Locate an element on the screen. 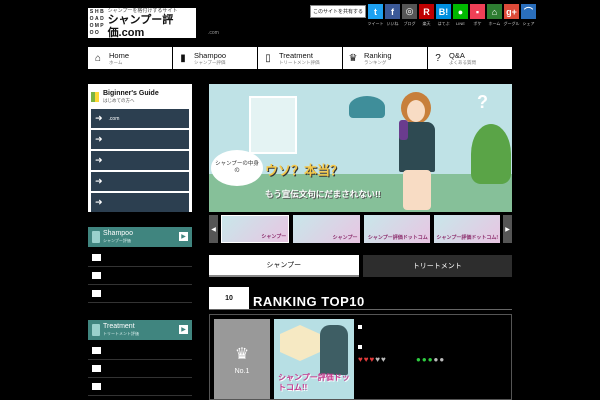  logo-letter: B is located at coordinates (102, 12).